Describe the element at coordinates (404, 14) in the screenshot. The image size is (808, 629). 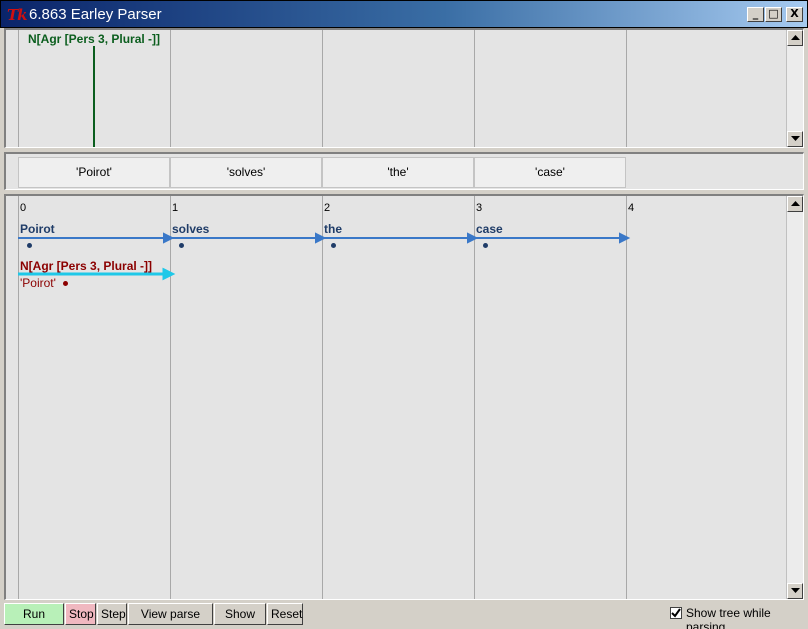
I see `title-bar: Tk 6.863 Earley Parser _ □ X` at that location.